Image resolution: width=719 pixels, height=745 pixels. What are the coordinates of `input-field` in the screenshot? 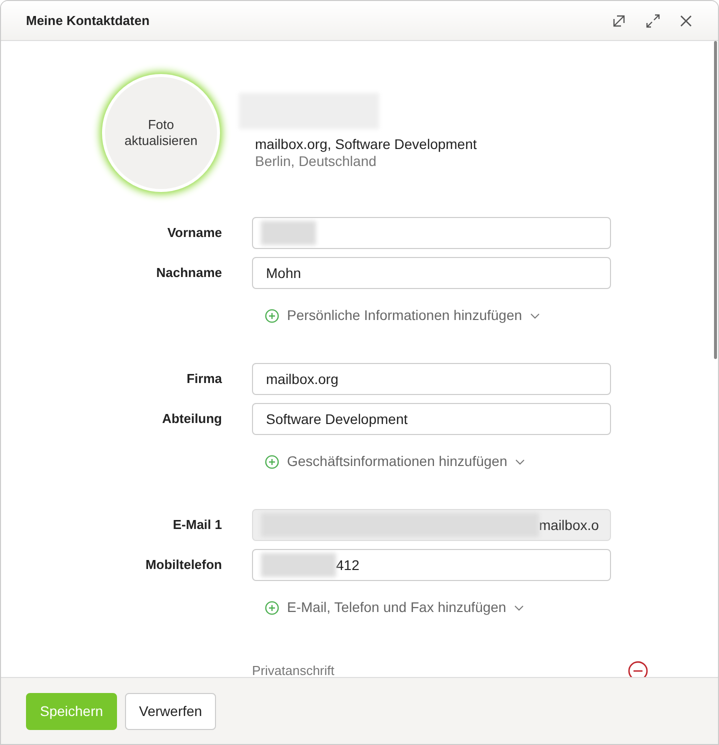 It's located at (431, 233).